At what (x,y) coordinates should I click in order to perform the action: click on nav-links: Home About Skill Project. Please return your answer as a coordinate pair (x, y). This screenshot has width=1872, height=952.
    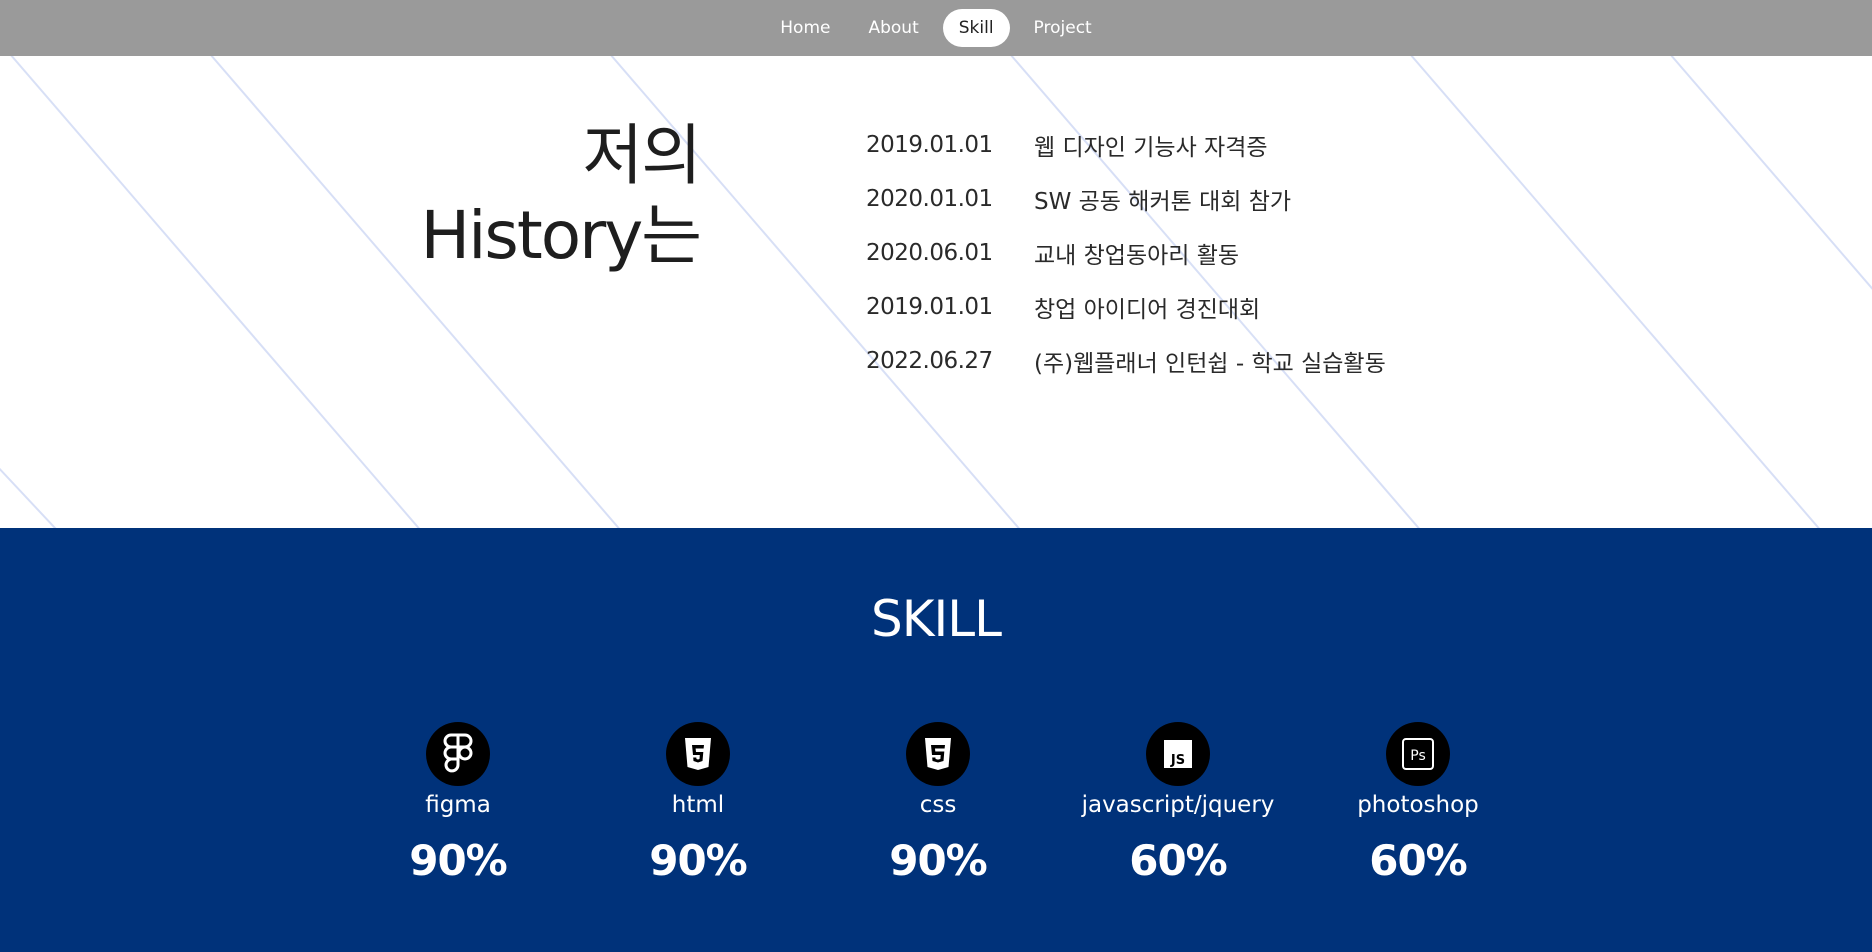
    Looking at the image, I should click on (936, 28).